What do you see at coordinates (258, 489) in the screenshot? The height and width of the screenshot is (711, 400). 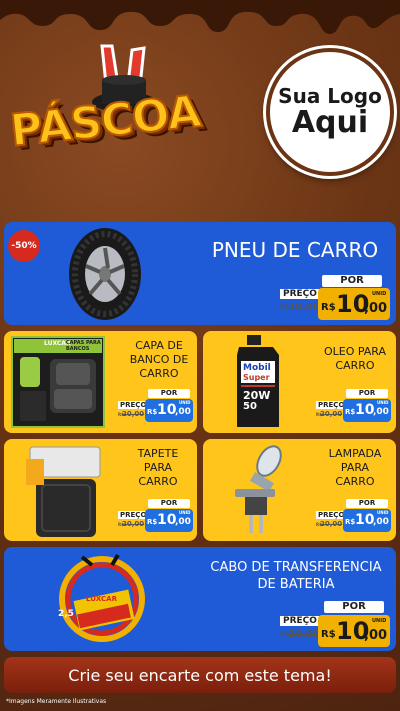 I see `bulb-image` at bounding box center [258, 489].